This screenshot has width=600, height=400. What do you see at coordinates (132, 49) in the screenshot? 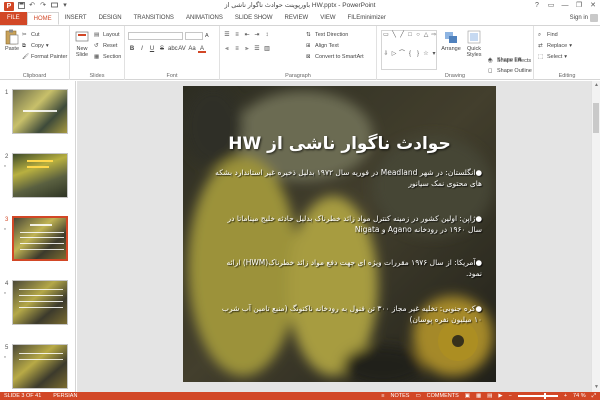
I see `bold-button: B` at bounding box center [132, 49].